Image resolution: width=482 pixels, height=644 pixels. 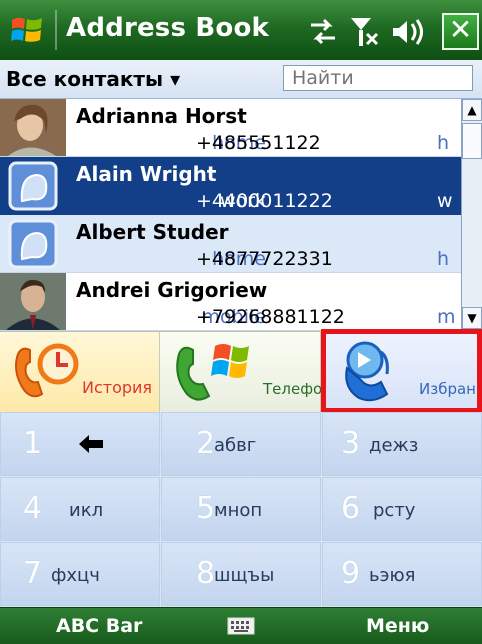 I want to click on backspace-icon, so click(x=91, y=444).